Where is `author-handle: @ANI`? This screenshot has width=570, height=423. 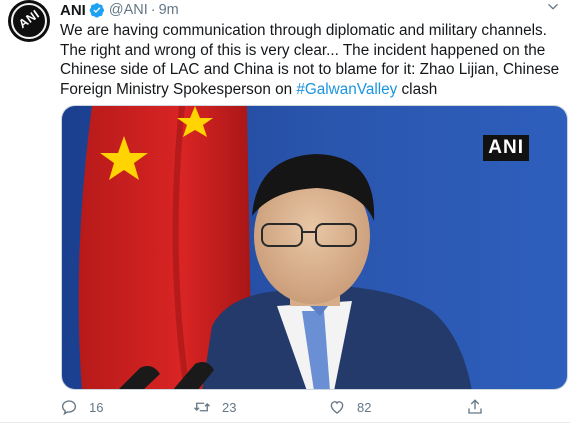 author-handle: @ANI is located at coordinates (128, 10).